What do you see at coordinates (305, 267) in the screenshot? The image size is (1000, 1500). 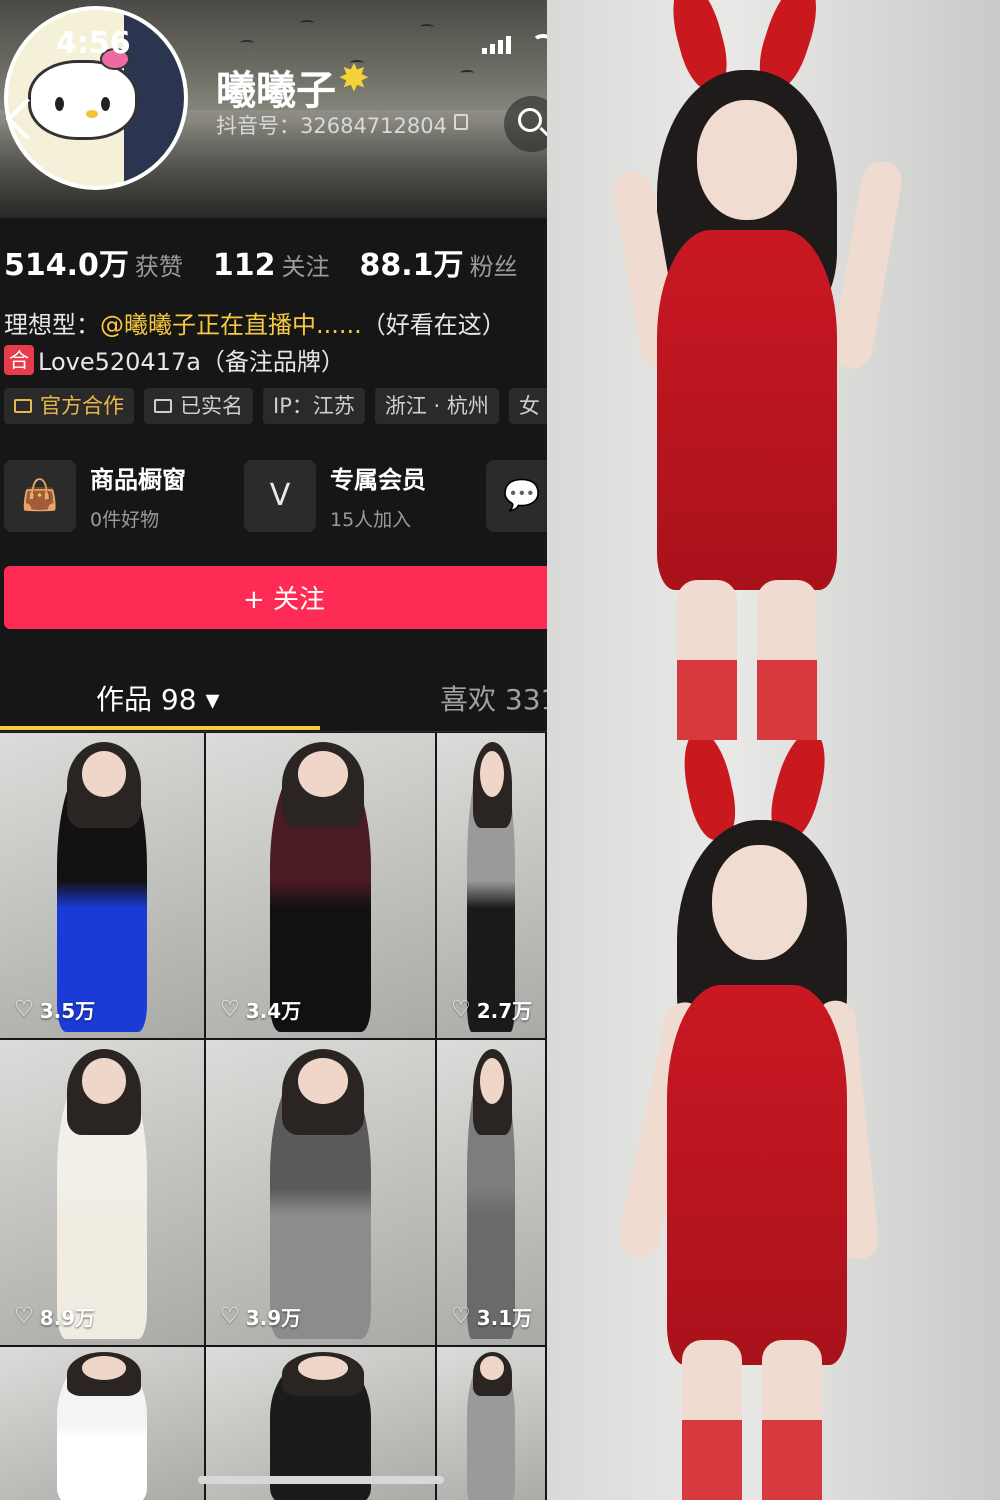 I see `following-label: 关注` at bounding box center [305, 267].